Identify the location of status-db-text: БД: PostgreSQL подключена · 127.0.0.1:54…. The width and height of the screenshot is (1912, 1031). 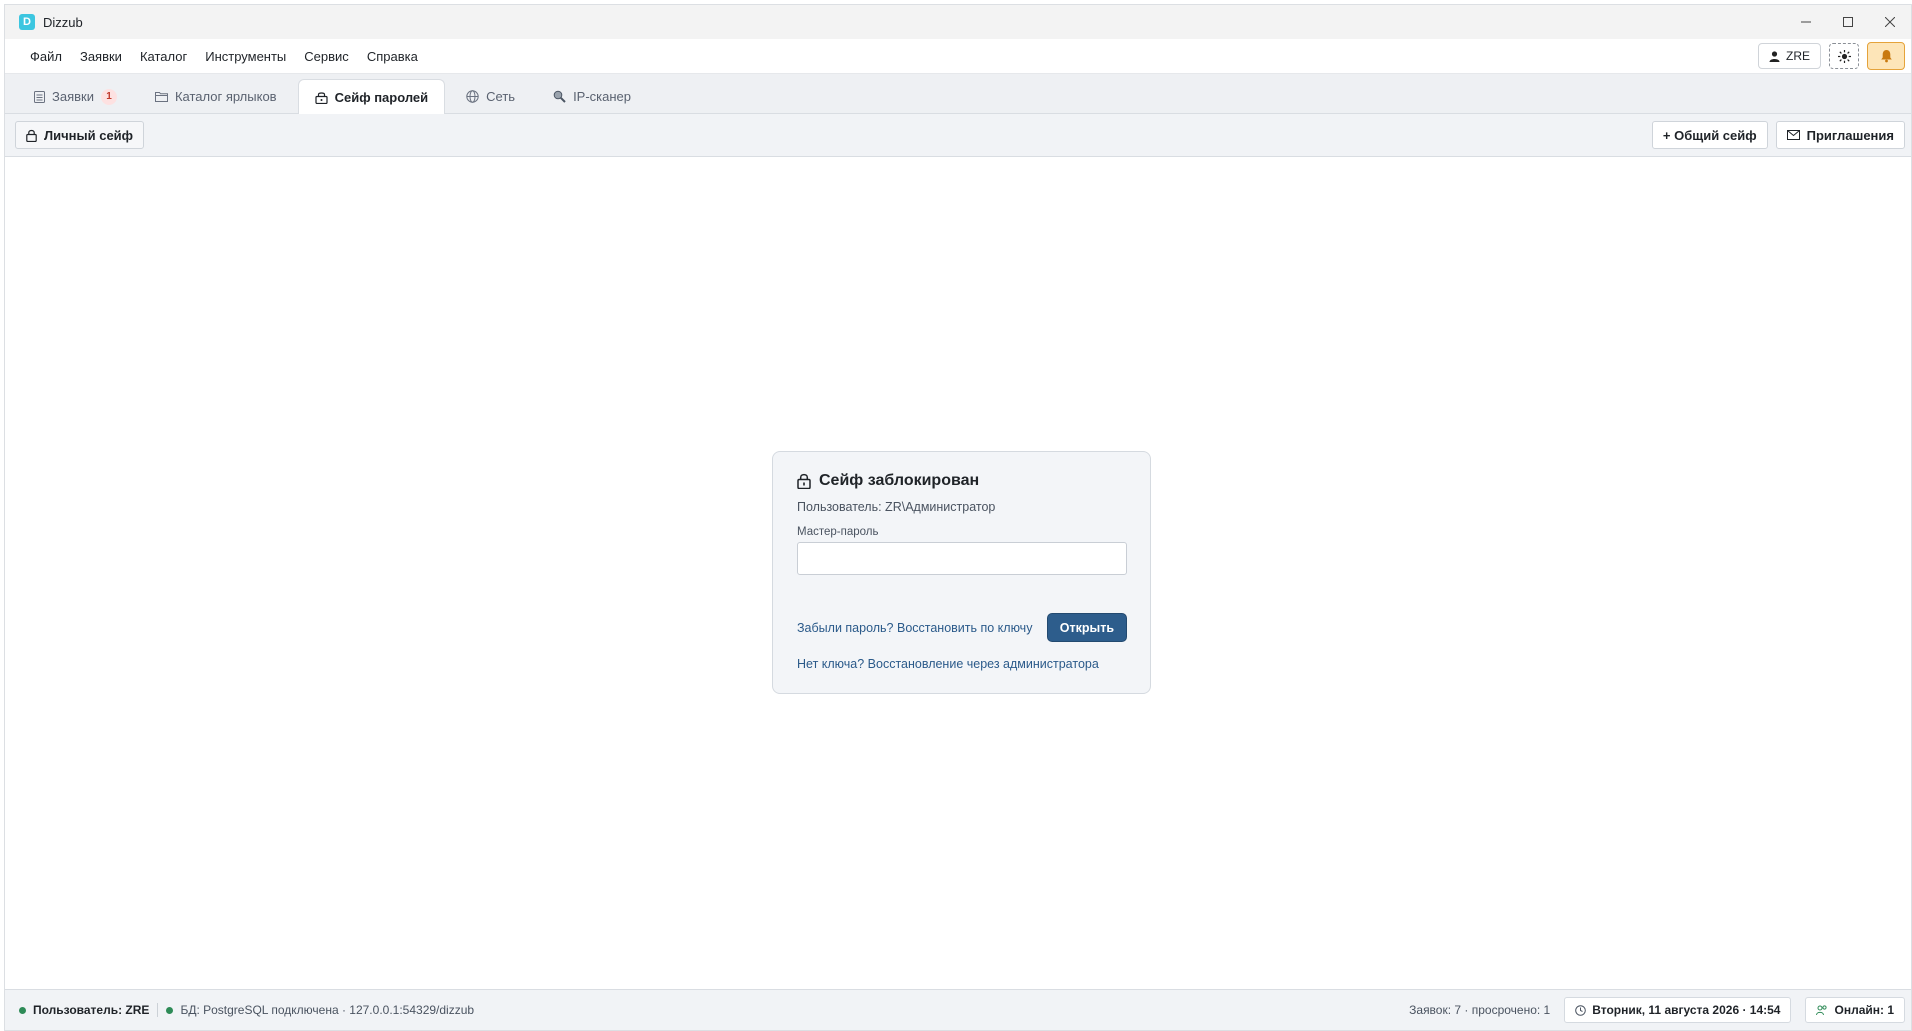
(327, 1010).